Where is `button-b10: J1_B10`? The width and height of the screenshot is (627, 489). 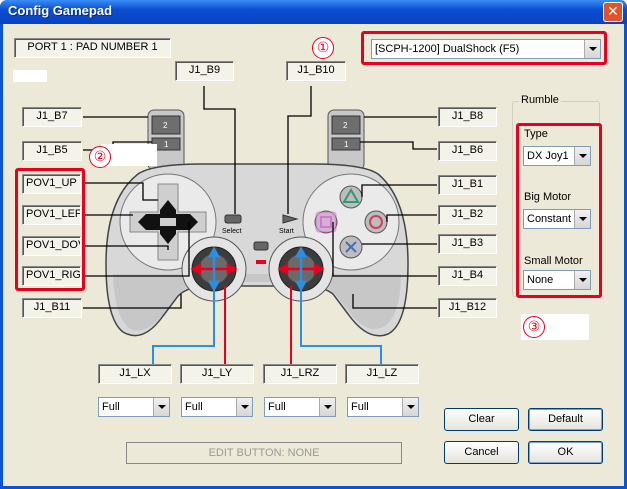
button-b10: J1_B10 is located at coordinates (316, 71).